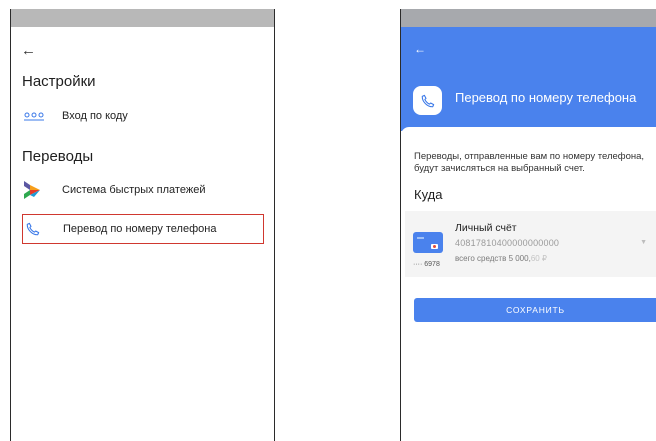  I want to click on transfers-item-sbp: Система быстрых платежей, so click(143, 190).